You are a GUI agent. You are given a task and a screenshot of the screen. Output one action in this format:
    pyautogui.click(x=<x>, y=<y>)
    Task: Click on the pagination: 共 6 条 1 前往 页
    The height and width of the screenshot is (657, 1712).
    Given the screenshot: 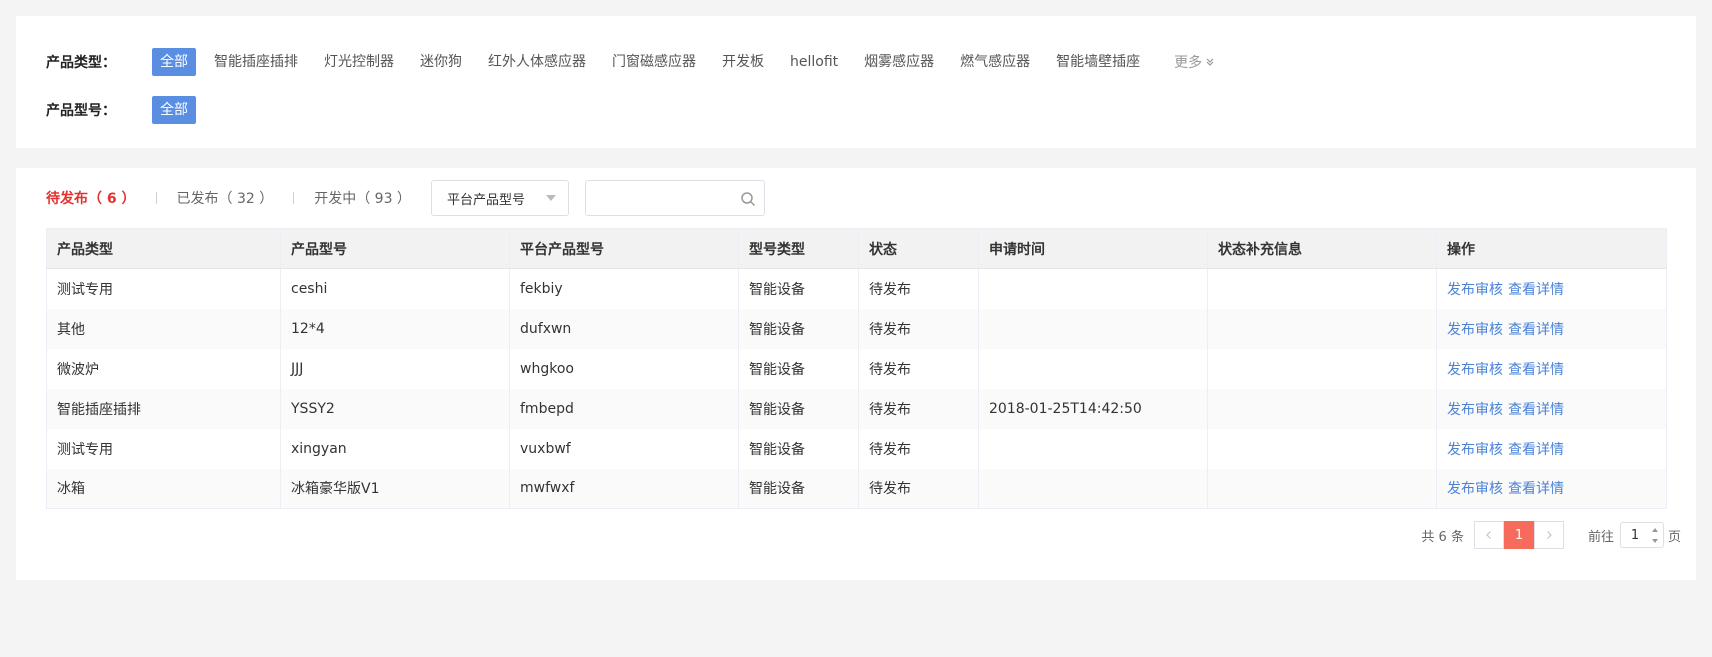 What is the action you would take?
    pyautogui.click(x=1416, y=535)
    